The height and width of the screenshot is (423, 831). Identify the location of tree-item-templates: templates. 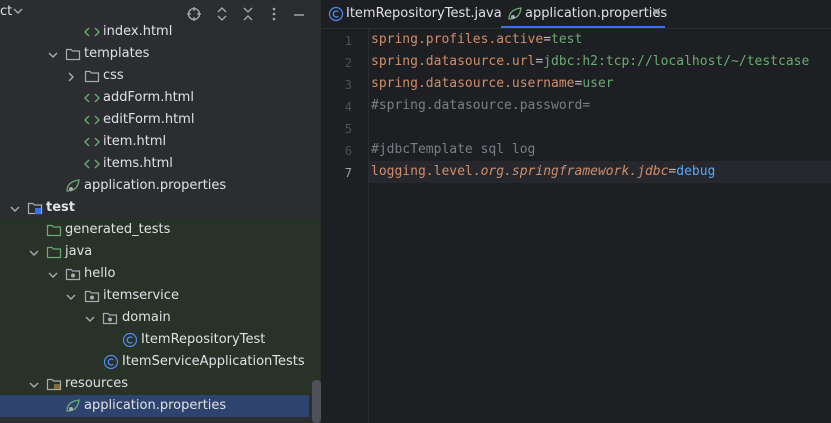
(160, 54).